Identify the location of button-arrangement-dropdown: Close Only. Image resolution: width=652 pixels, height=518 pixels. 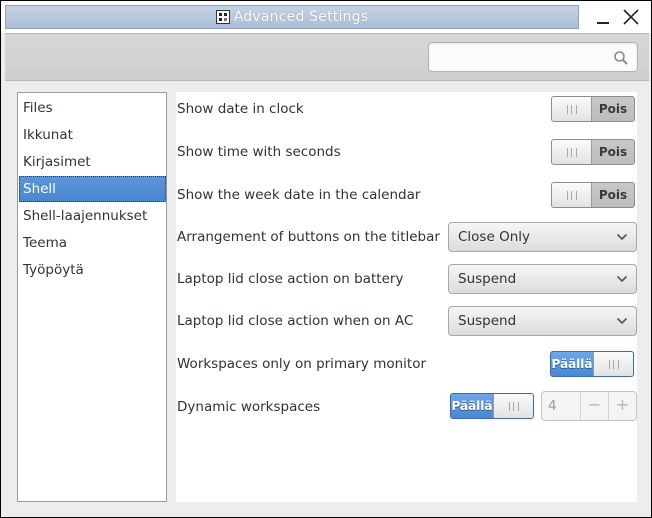
(542, 237).